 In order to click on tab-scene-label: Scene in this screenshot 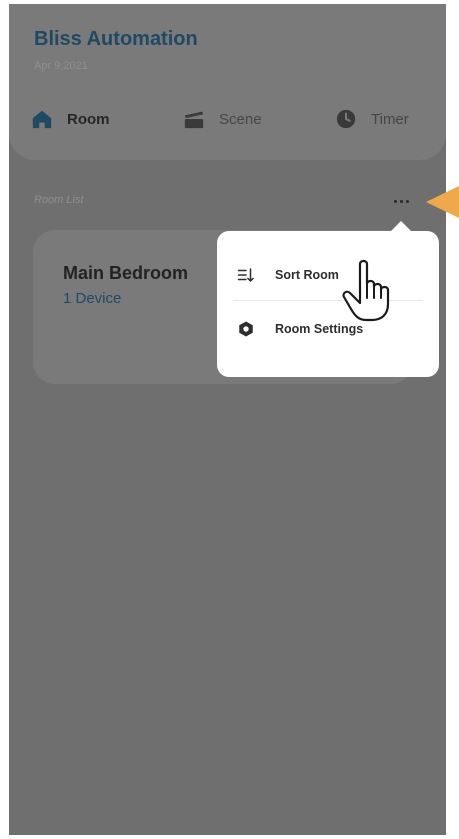, I will do `click(240, 119)`.